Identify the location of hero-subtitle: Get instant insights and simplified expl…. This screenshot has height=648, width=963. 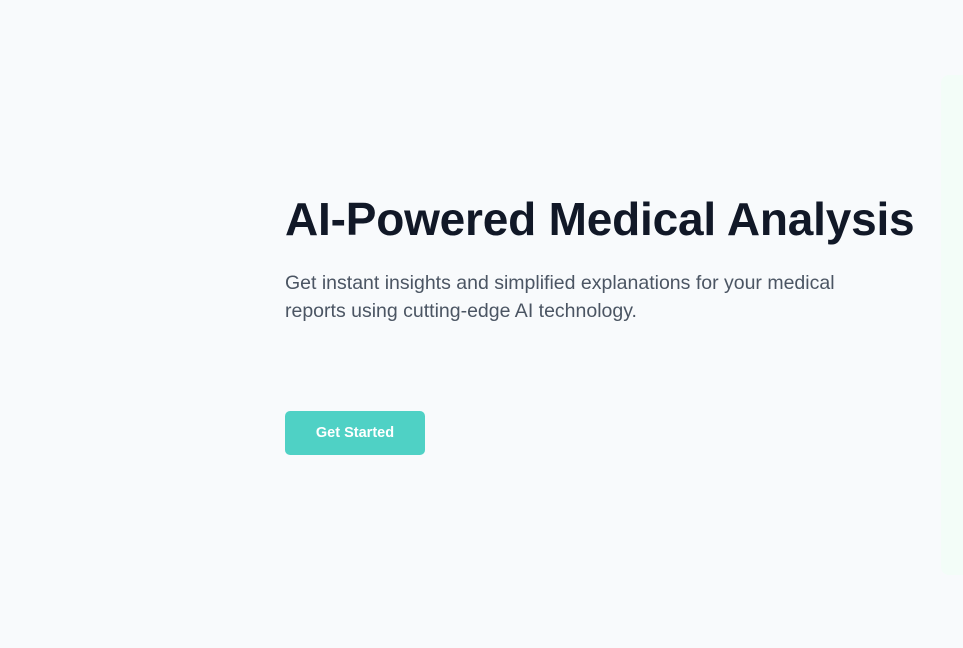
(560, 297).